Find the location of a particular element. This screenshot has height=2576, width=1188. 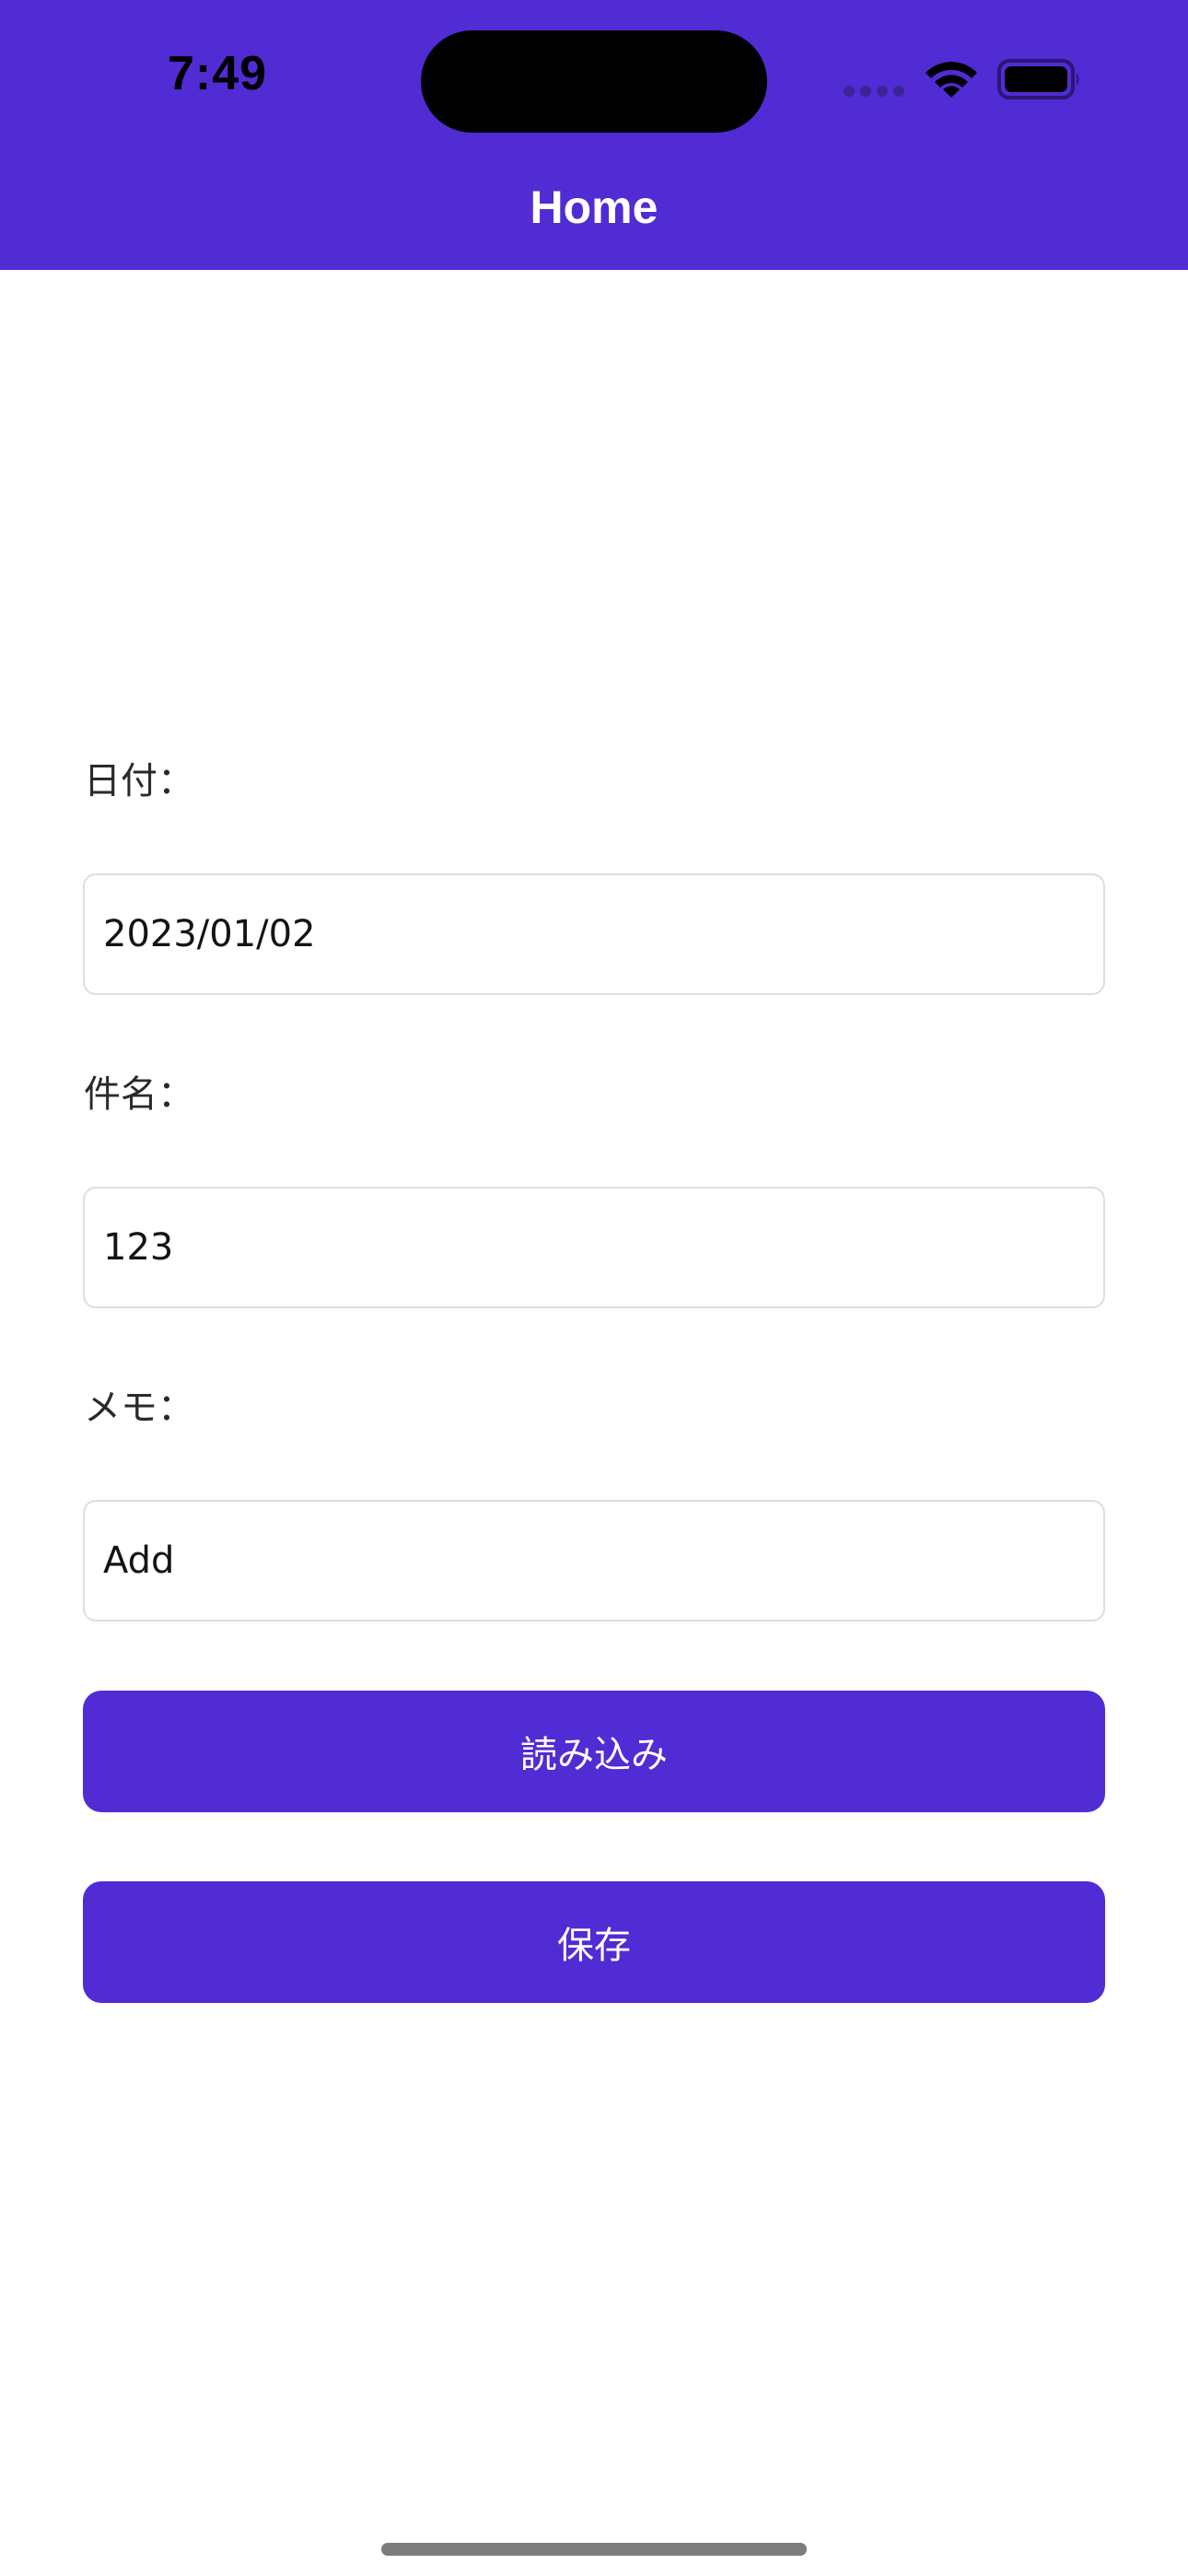

home-indicator is located at coordinates (594, 2549).